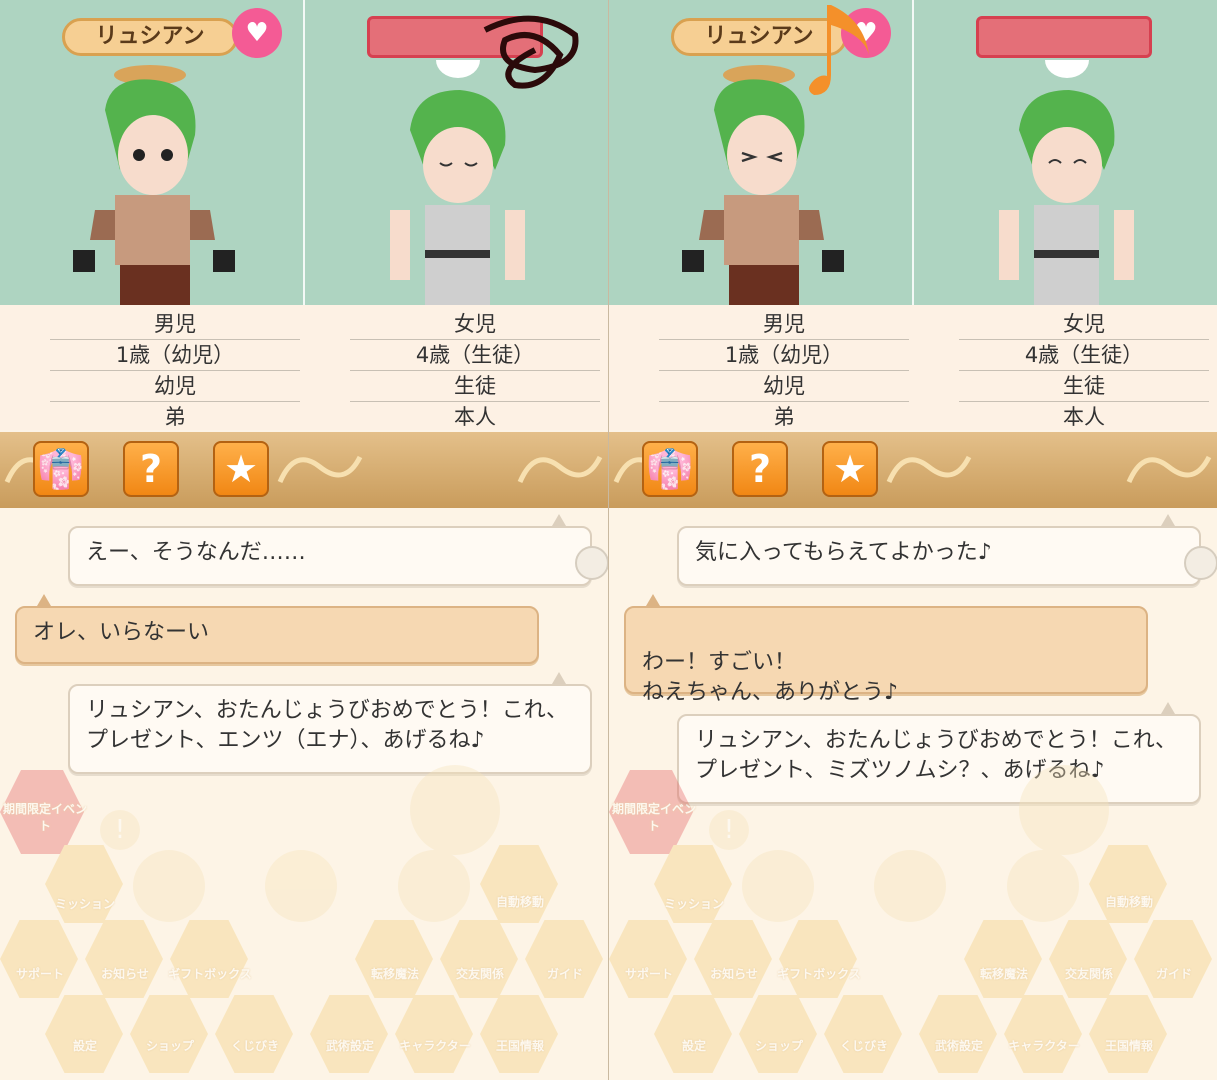 This screenshot has height=1080, width=1217. I want to click on coat-icon: 👘, so click(61, 469).